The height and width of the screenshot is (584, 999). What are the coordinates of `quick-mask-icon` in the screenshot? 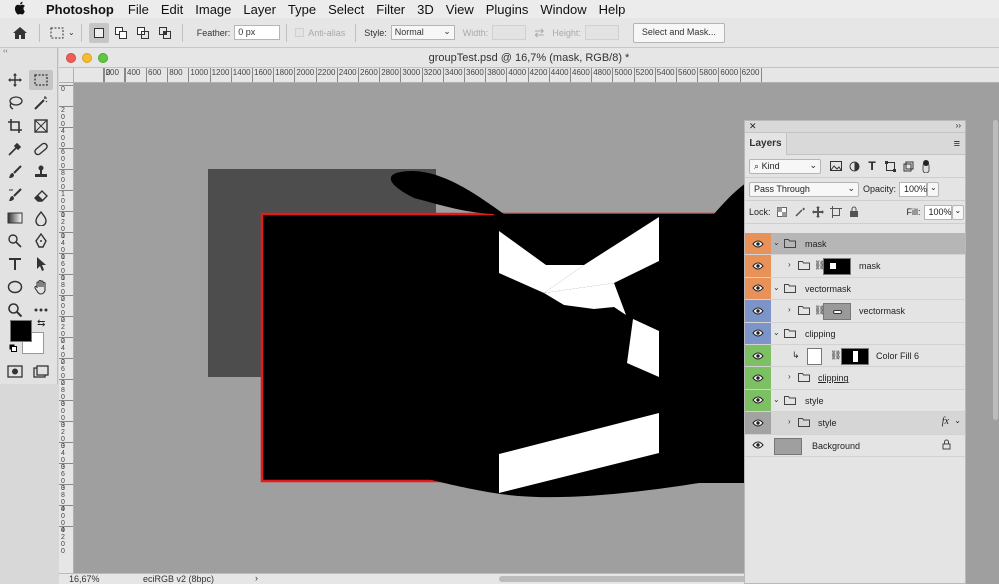 It's located at (15, 372).